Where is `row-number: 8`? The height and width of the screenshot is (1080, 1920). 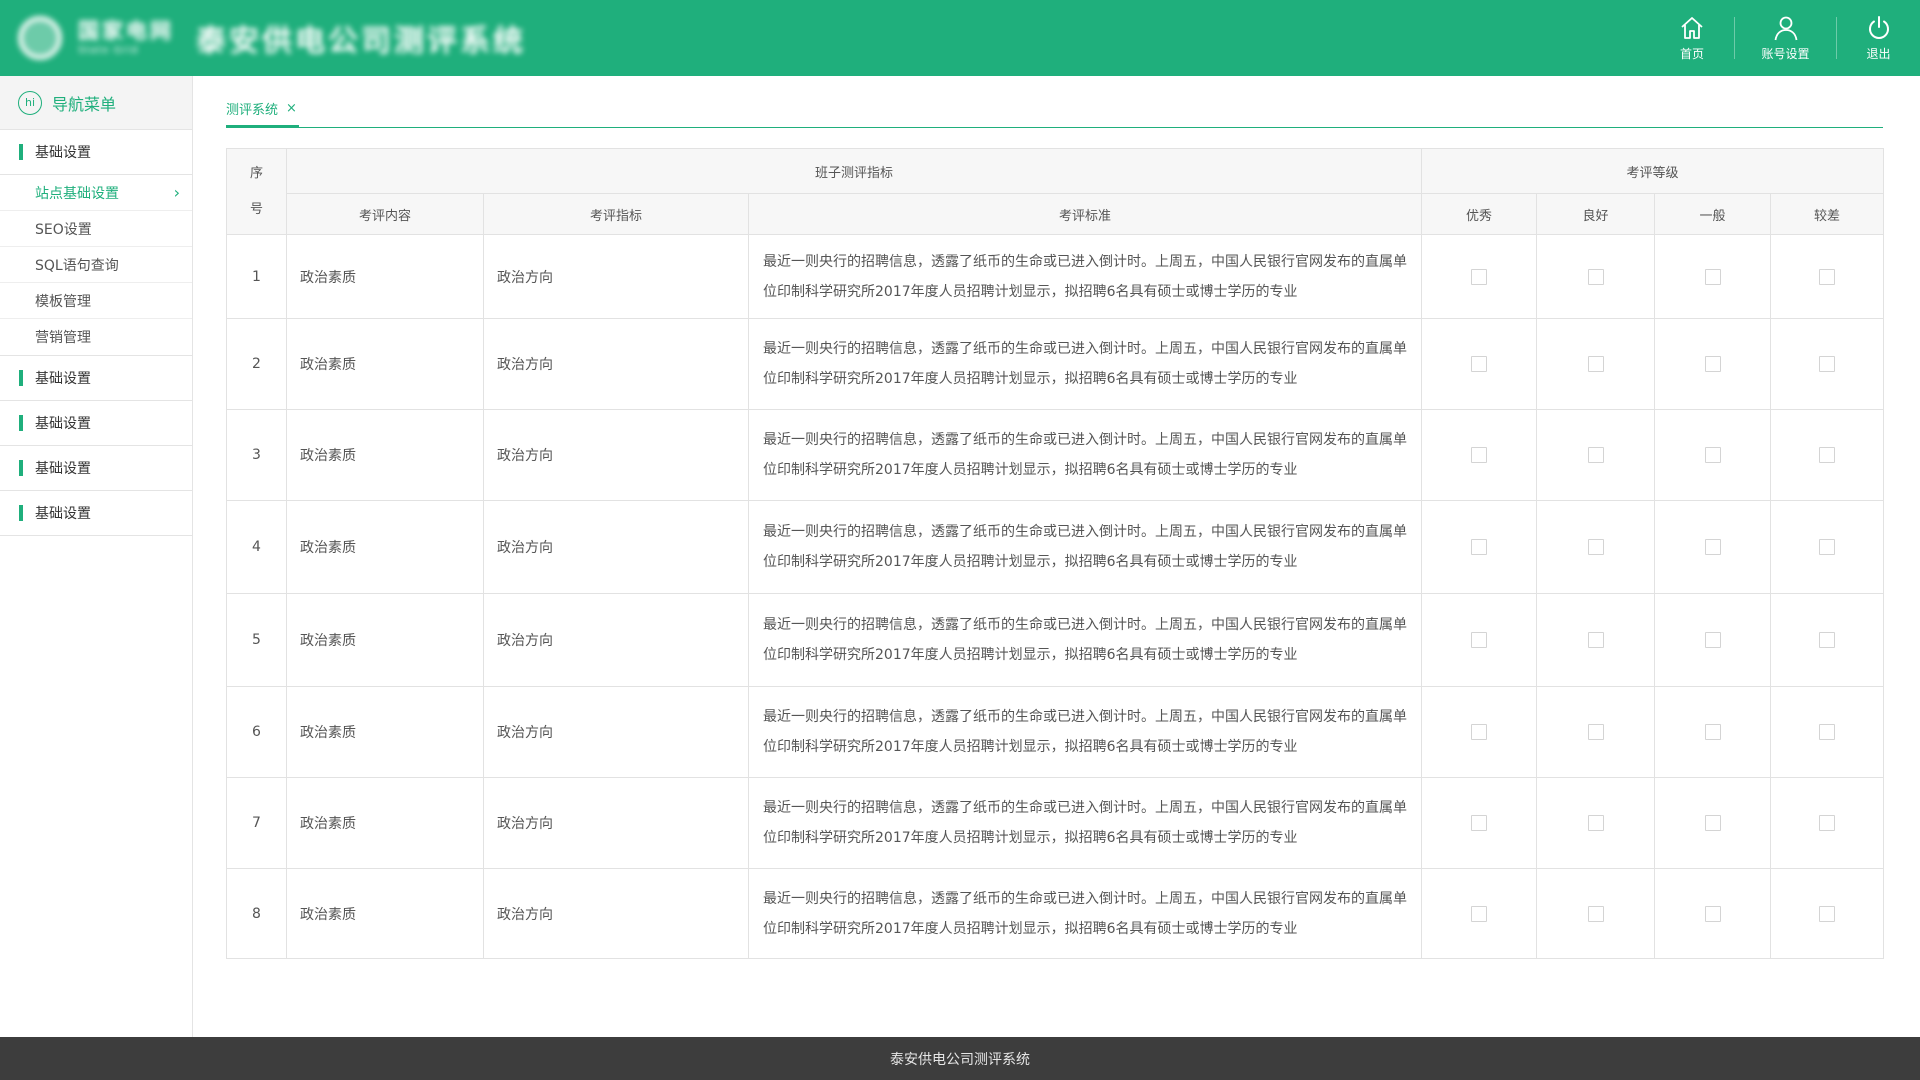 row-number: 8 is located at coordinates (256, 913).